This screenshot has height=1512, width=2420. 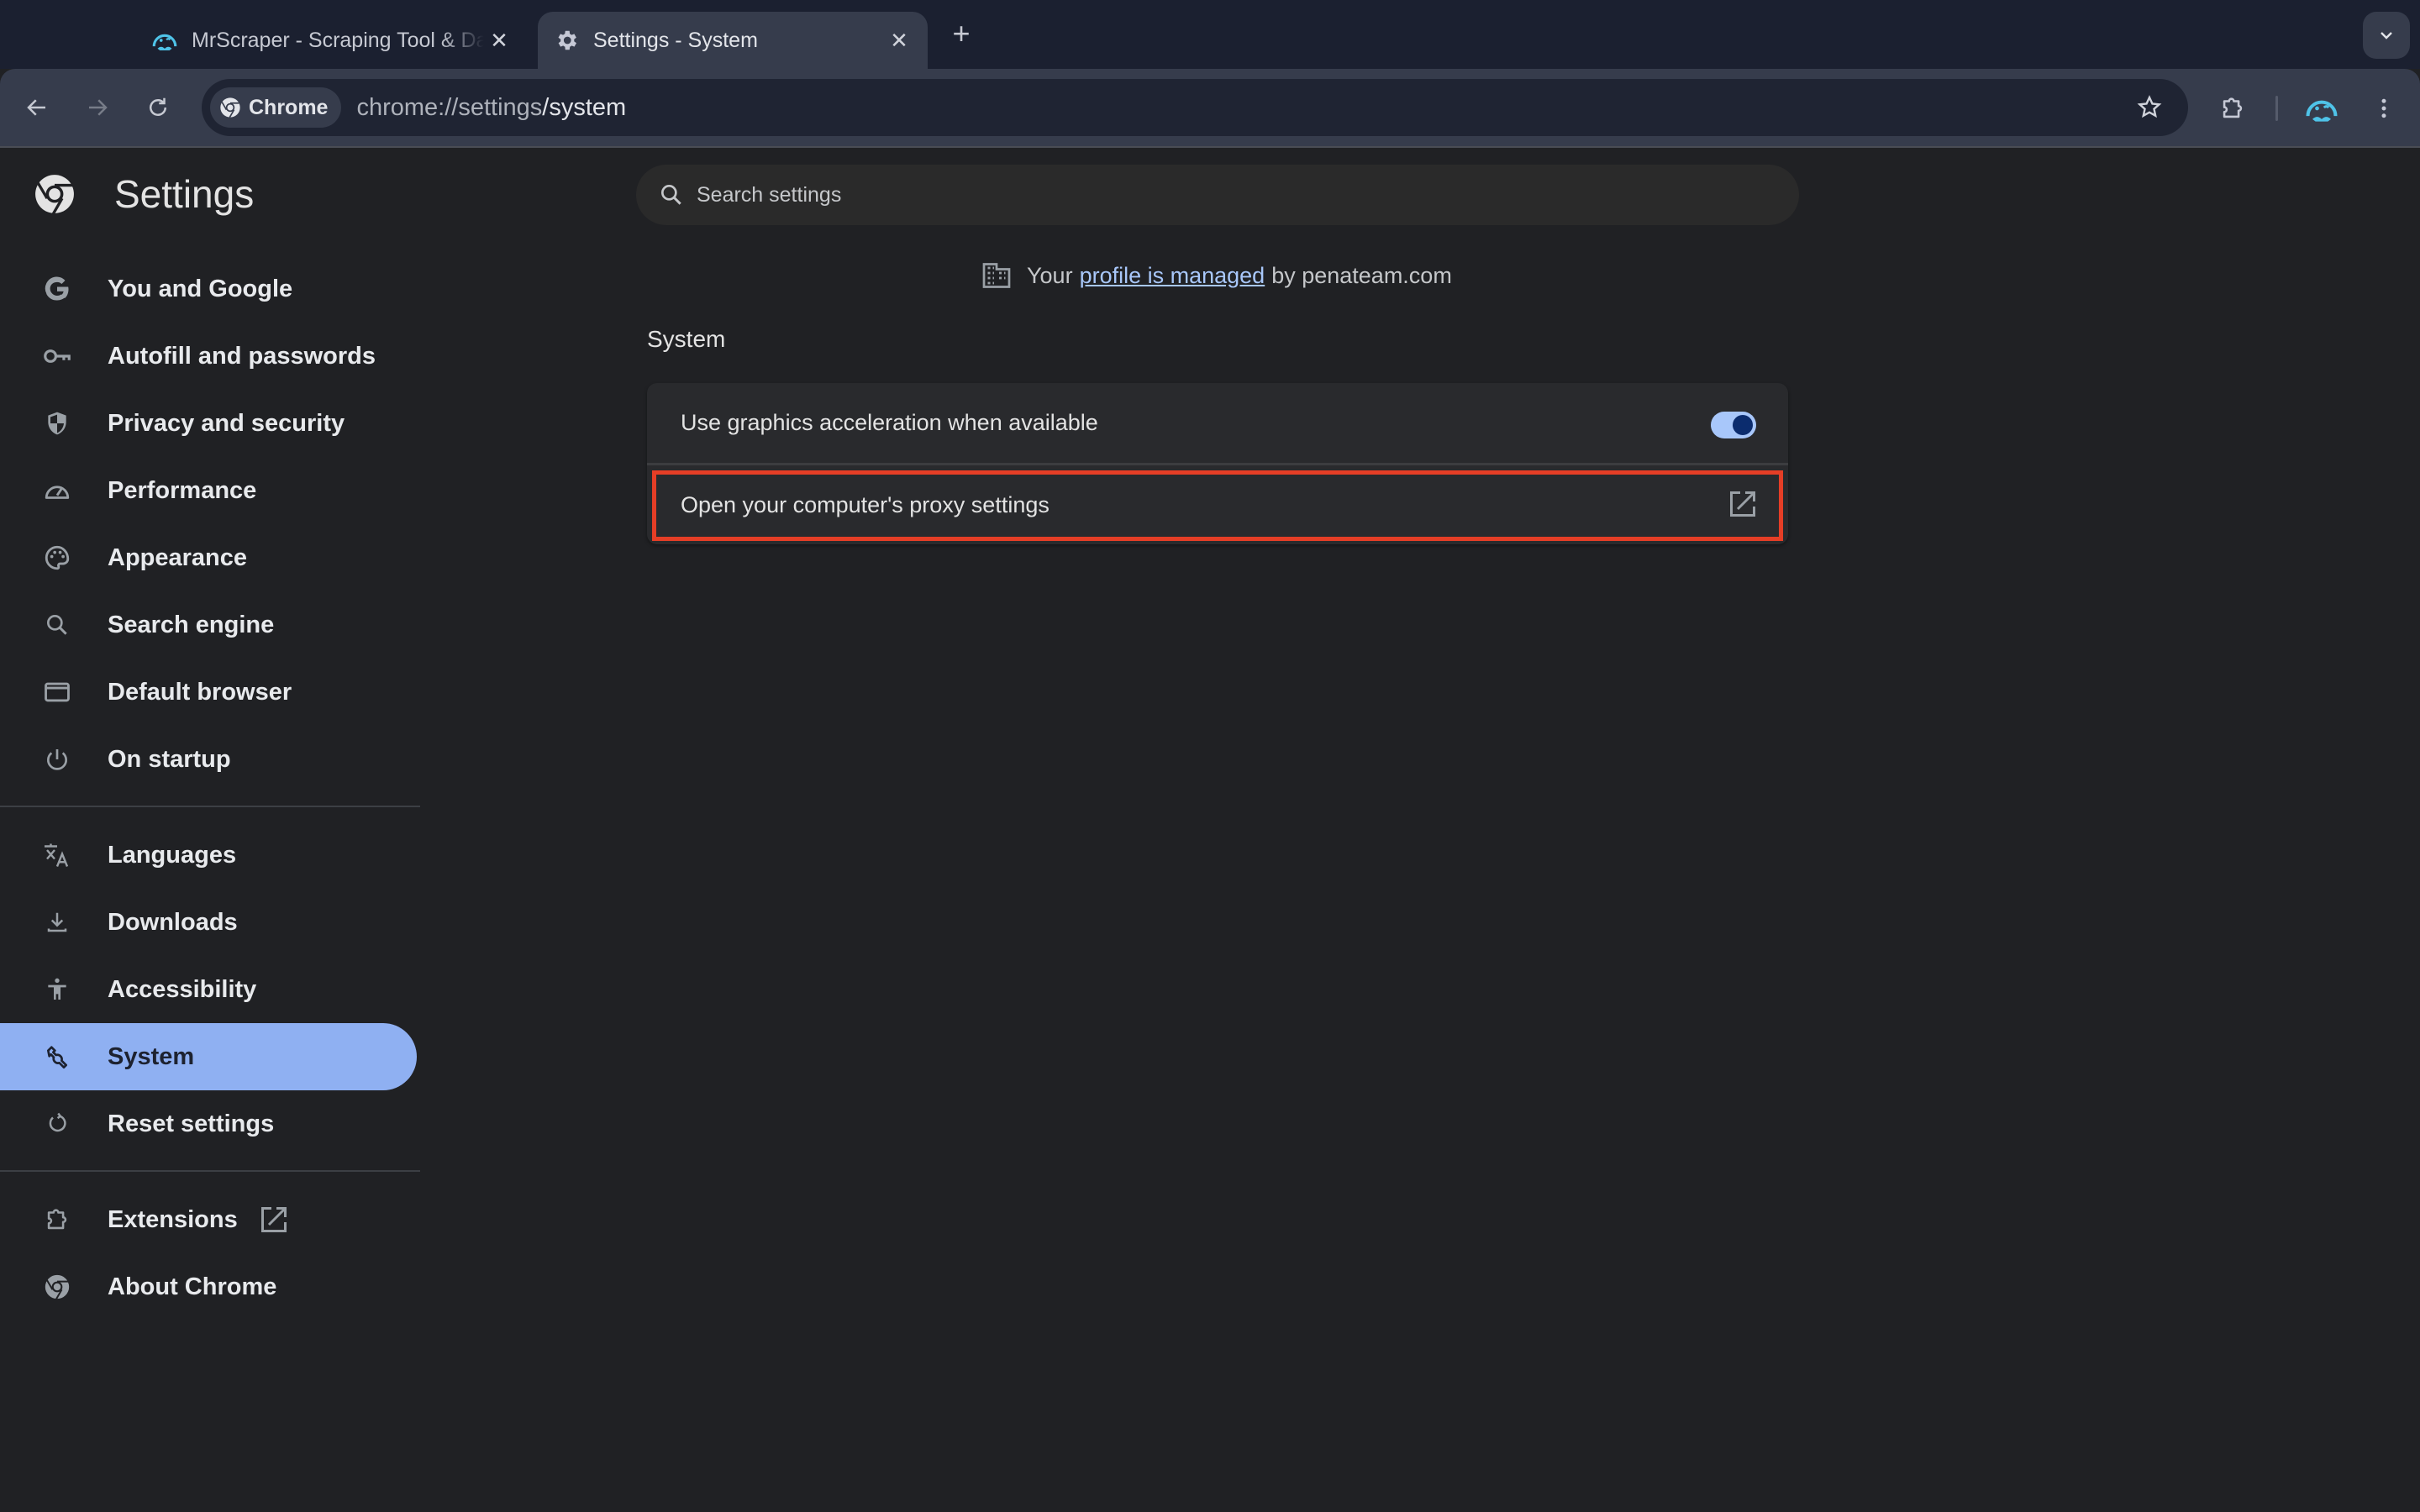 What do you see at coordinates (57, 356) in the screenshot?
I see `key-icon` at bounding box center [57, 356].